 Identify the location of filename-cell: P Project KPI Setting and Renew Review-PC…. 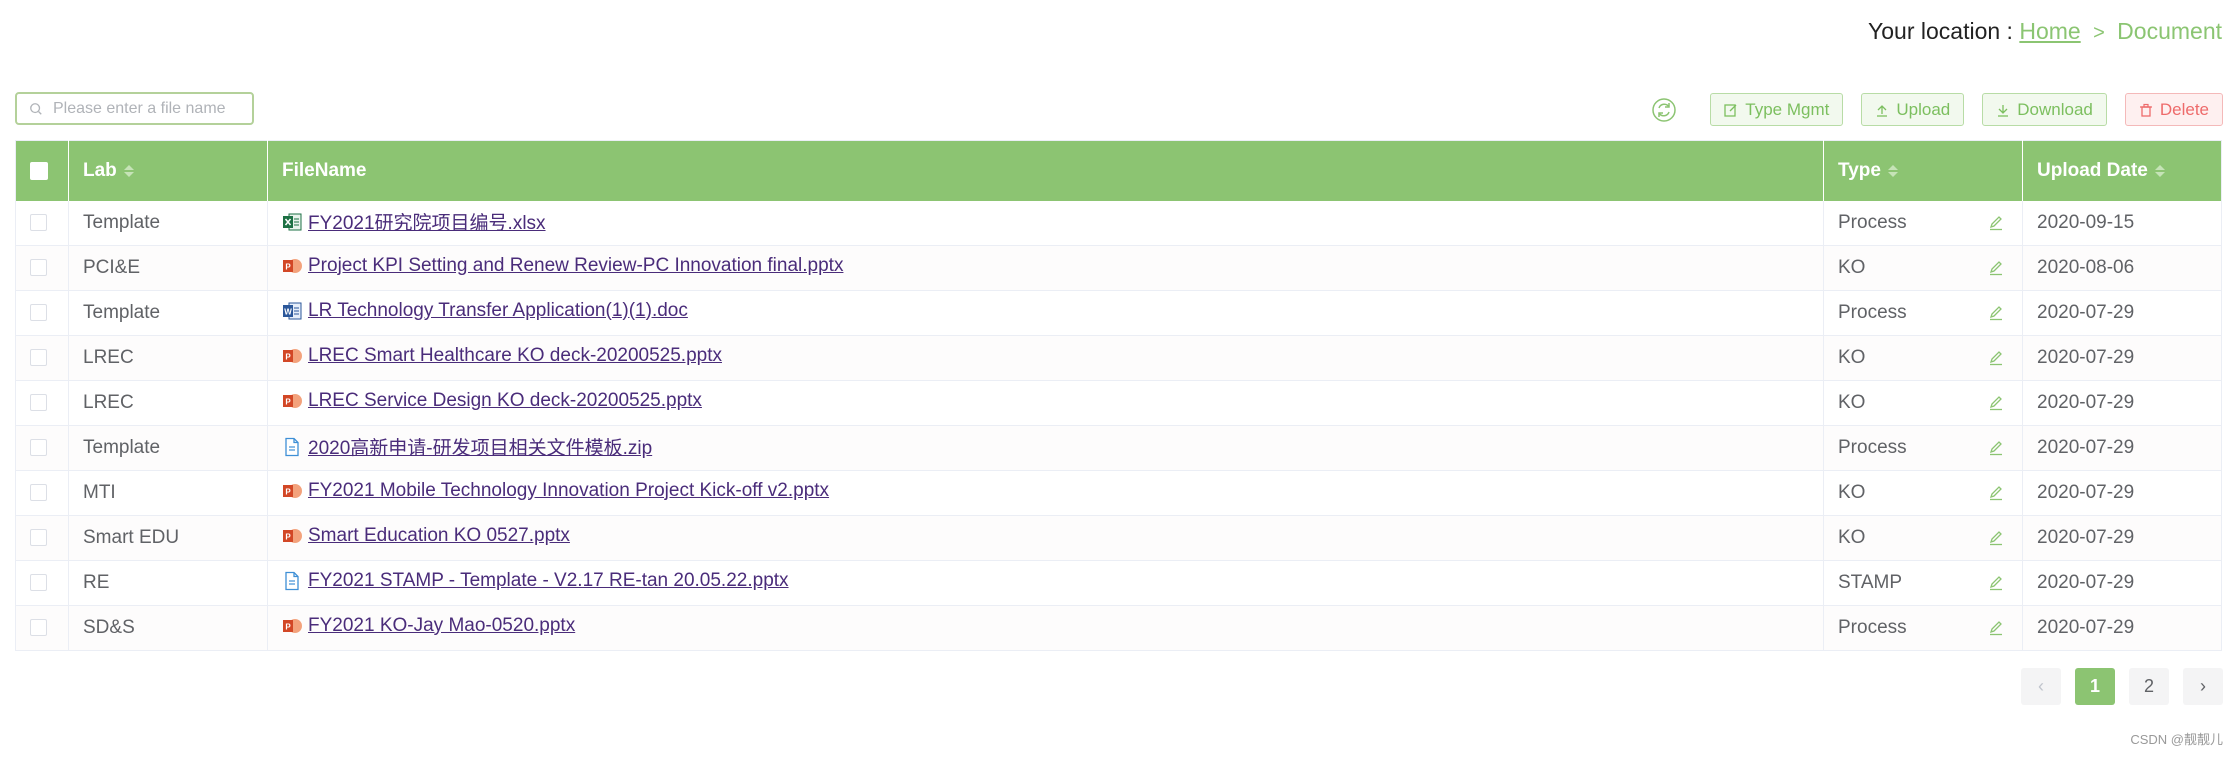
(1045, 268).